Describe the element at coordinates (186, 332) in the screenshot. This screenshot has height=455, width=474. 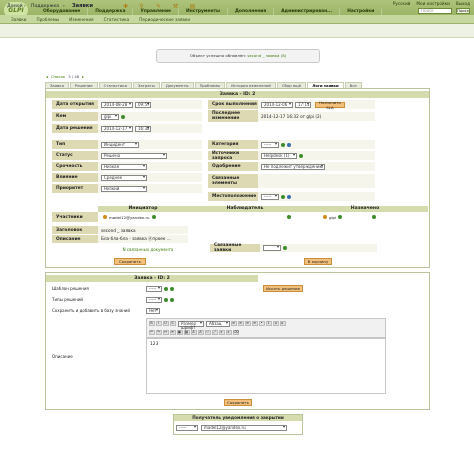
I see `table-button: ▦` at that location.